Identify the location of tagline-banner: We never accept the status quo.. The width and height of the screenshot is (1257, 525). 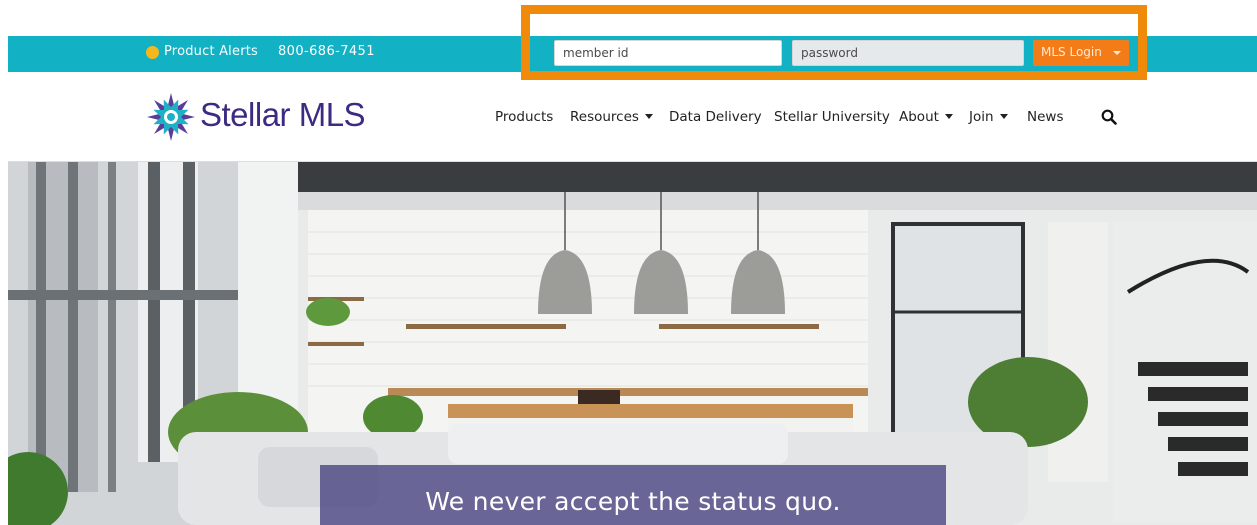
(633, 495).